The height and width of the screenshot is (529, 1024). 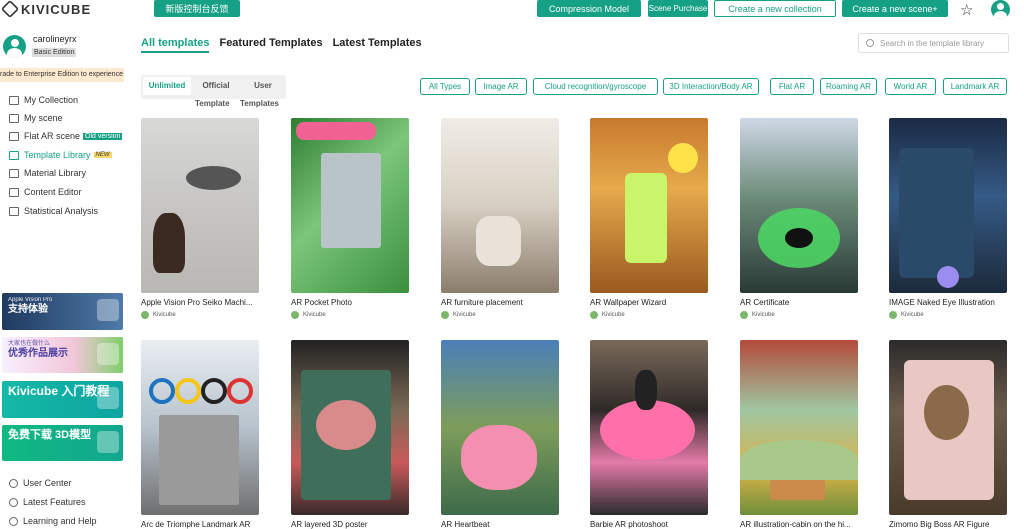 What do you see at coordinates (263, 86) in the screenshot?
I see `segment-user: User` at bounding box center [263, 86].